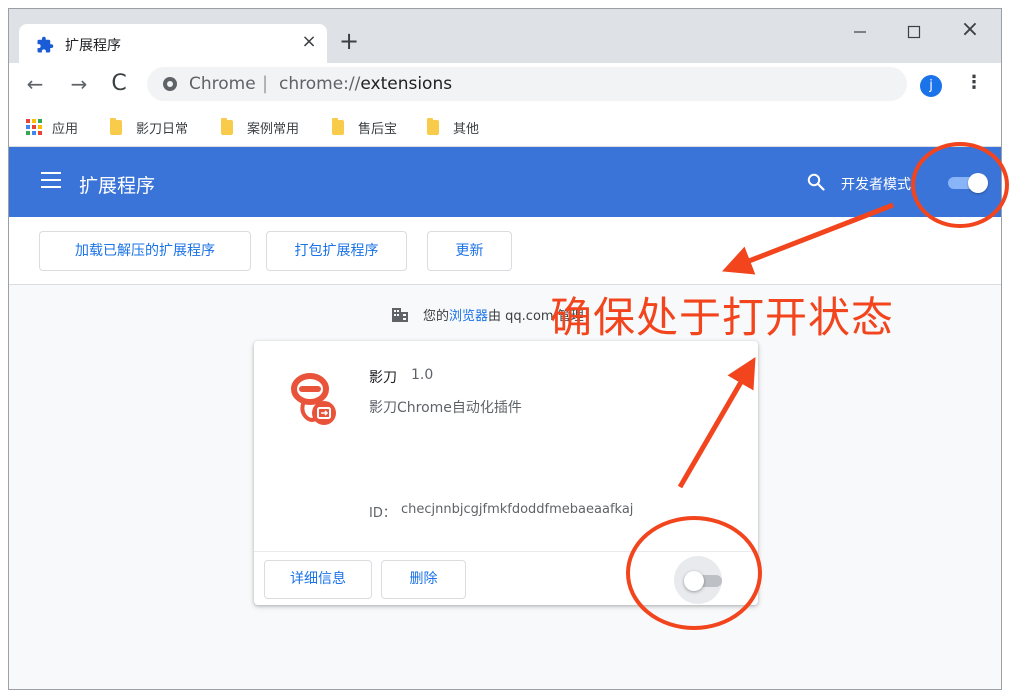  I want to click on hamburger-menu-icon, so click(51, 180).